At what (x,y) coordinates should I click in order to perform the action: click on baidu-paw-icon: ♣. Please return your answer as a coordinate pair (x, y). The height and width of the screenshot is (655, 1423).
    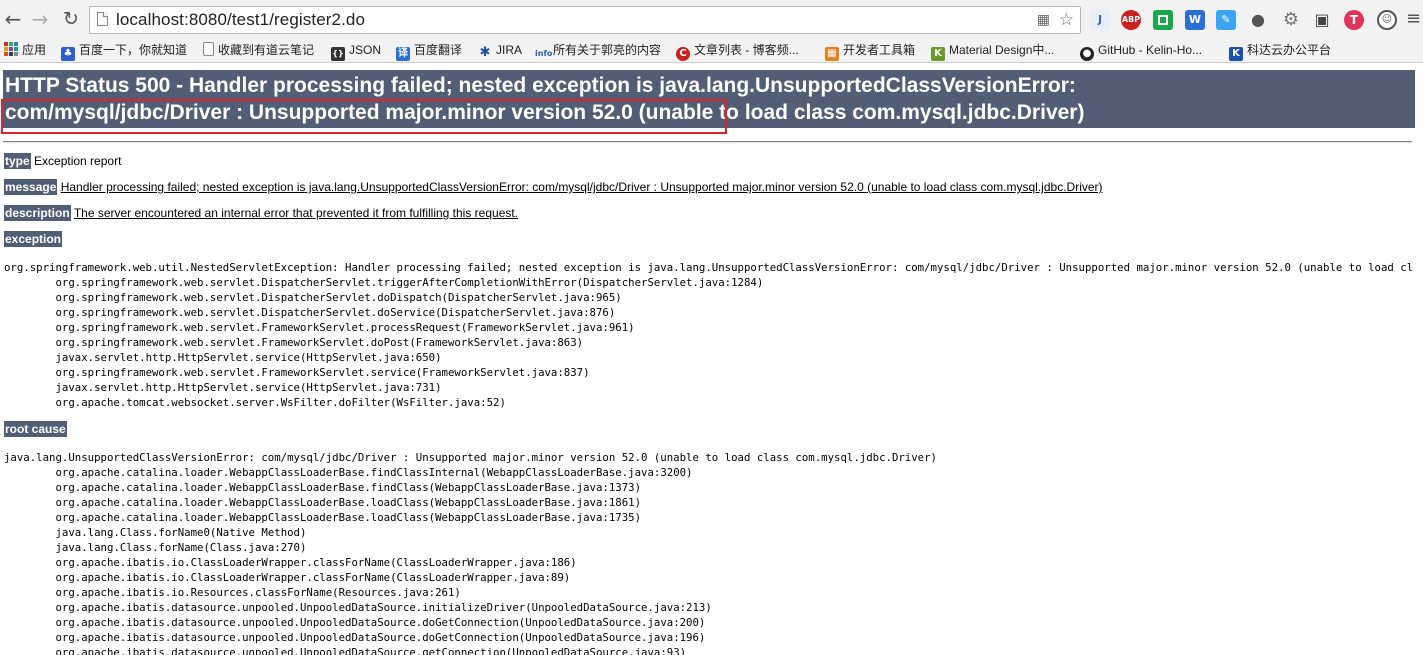
    Looking at the image, I should click on (68, 54).